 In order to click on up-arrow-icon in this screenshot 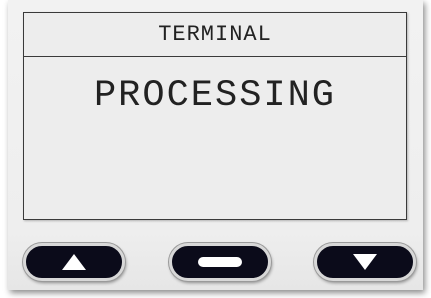, I will do `click(74, 262)`.